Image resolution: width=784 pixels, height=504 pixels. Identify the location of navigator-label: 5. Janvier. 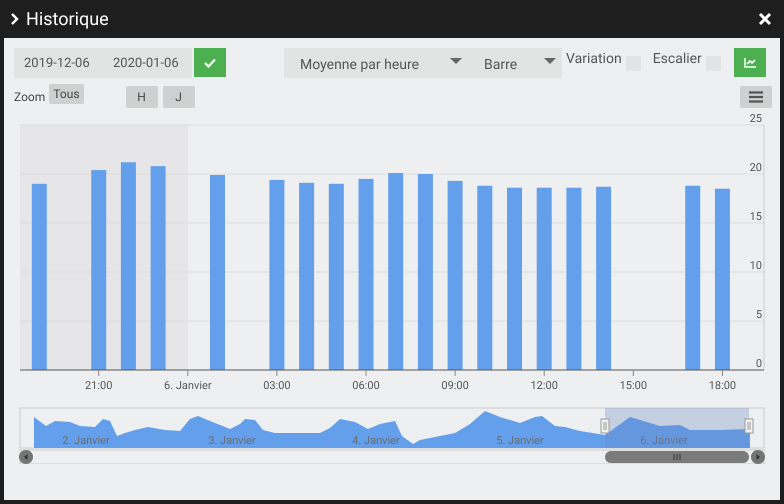
(520, 440).